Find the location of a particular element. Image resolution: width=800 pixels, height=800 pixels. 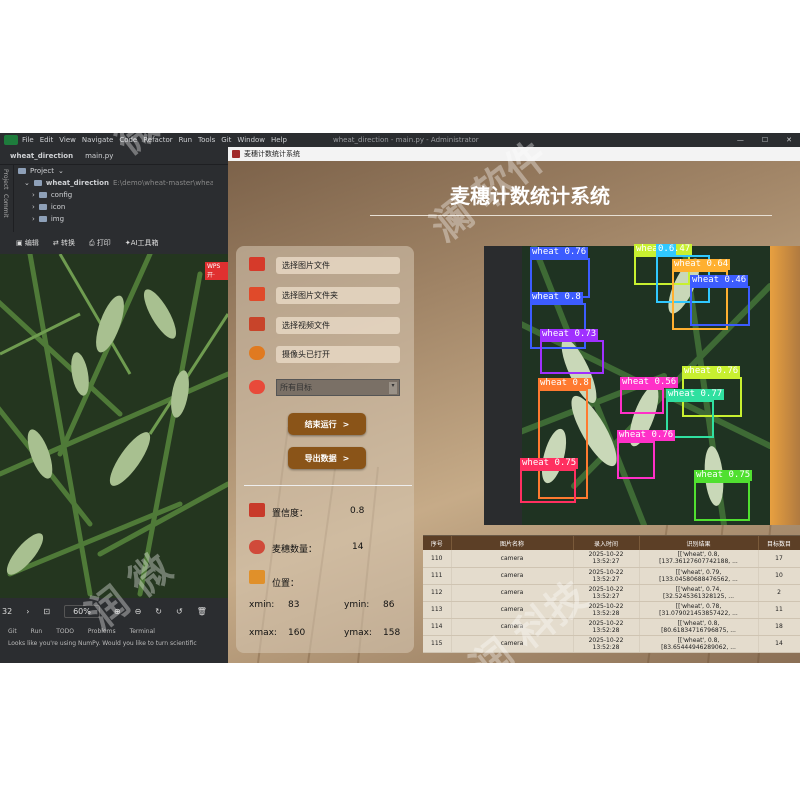

wps-badge: WPS开· is located at coordinates (216, 271).